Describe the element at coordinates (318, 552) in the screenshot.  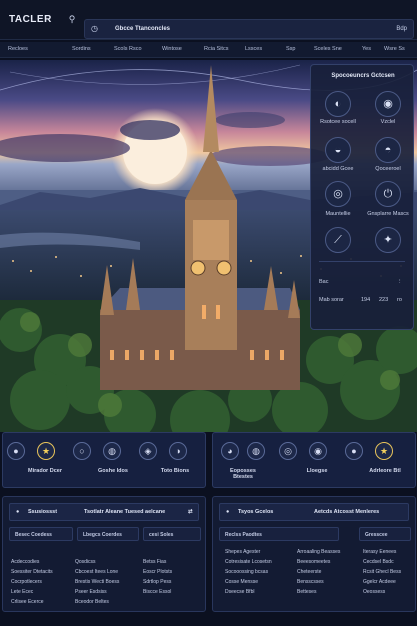
I see `list-item: Arroaaling Beasses` at that location.